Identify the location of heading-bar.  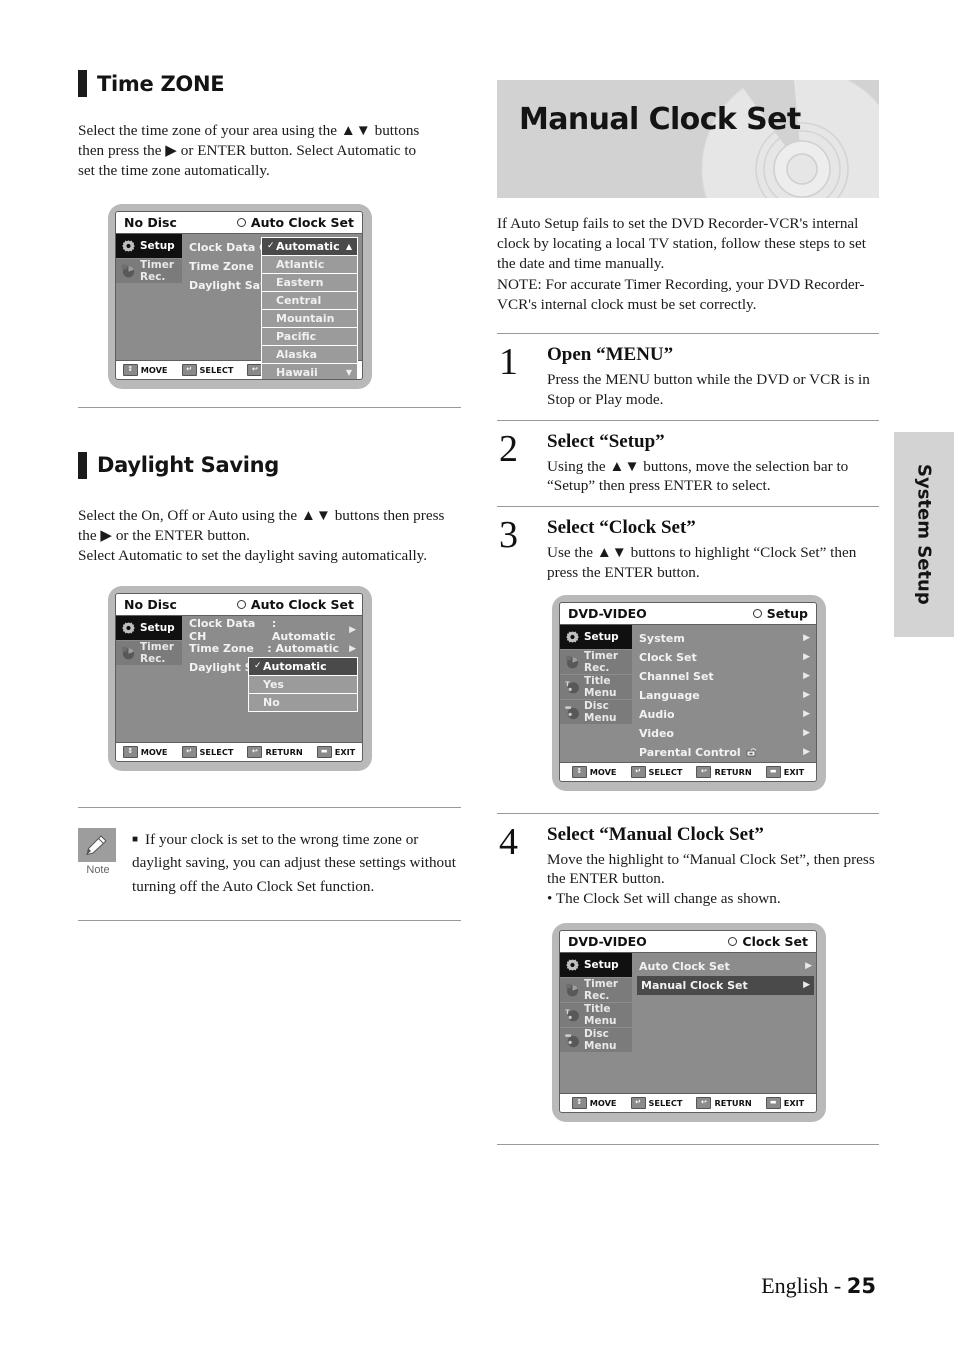
(82, 465).